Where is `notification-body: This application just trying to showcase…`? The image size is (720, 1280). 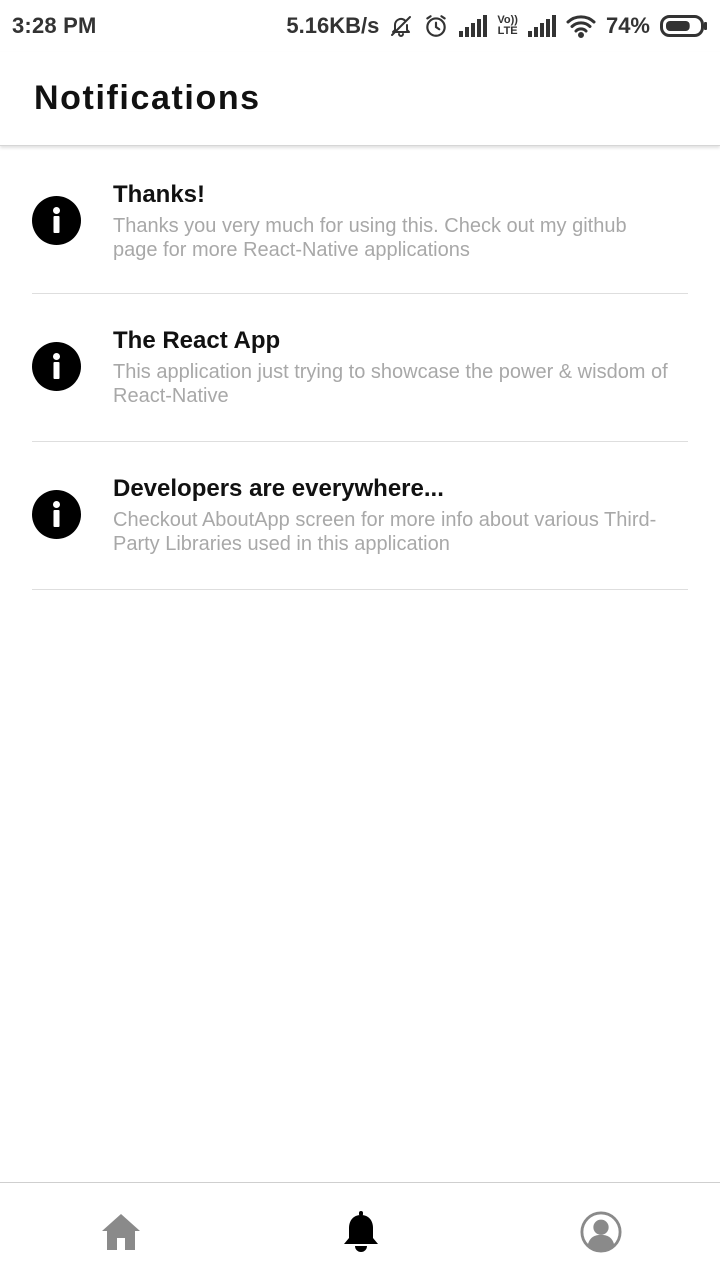 notification-body: This application just trying to showcase… is located at coordinates (390, 384).